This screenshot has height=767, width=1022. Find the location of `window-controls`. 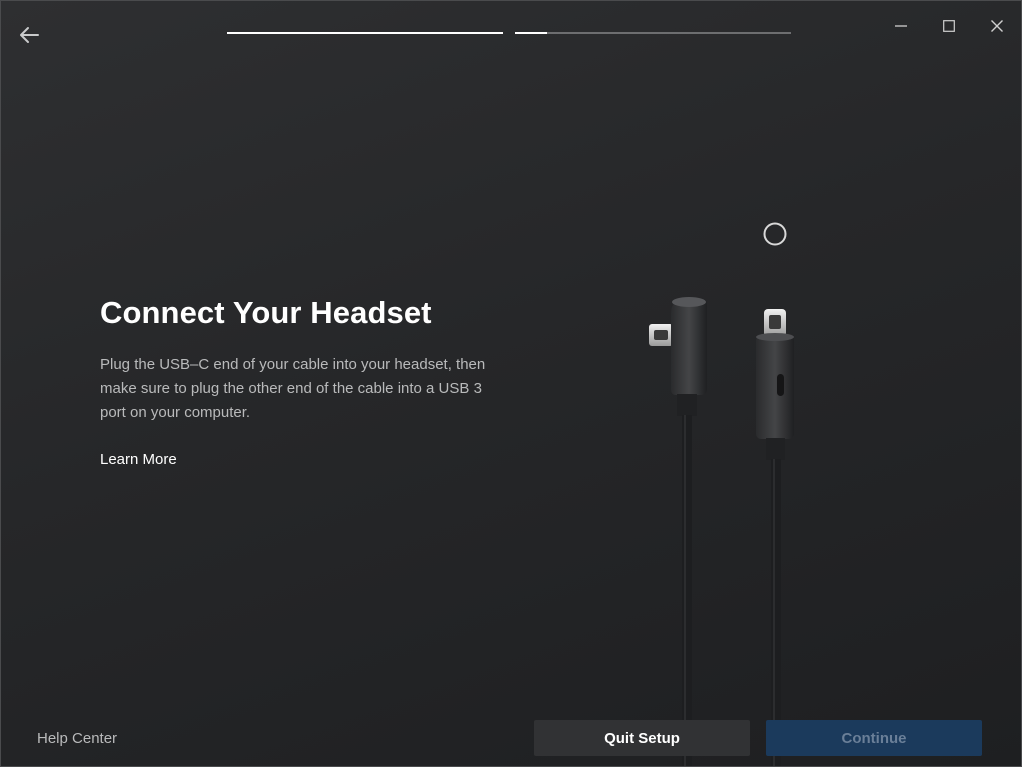

window-controls is located at coordinates (949, 26).